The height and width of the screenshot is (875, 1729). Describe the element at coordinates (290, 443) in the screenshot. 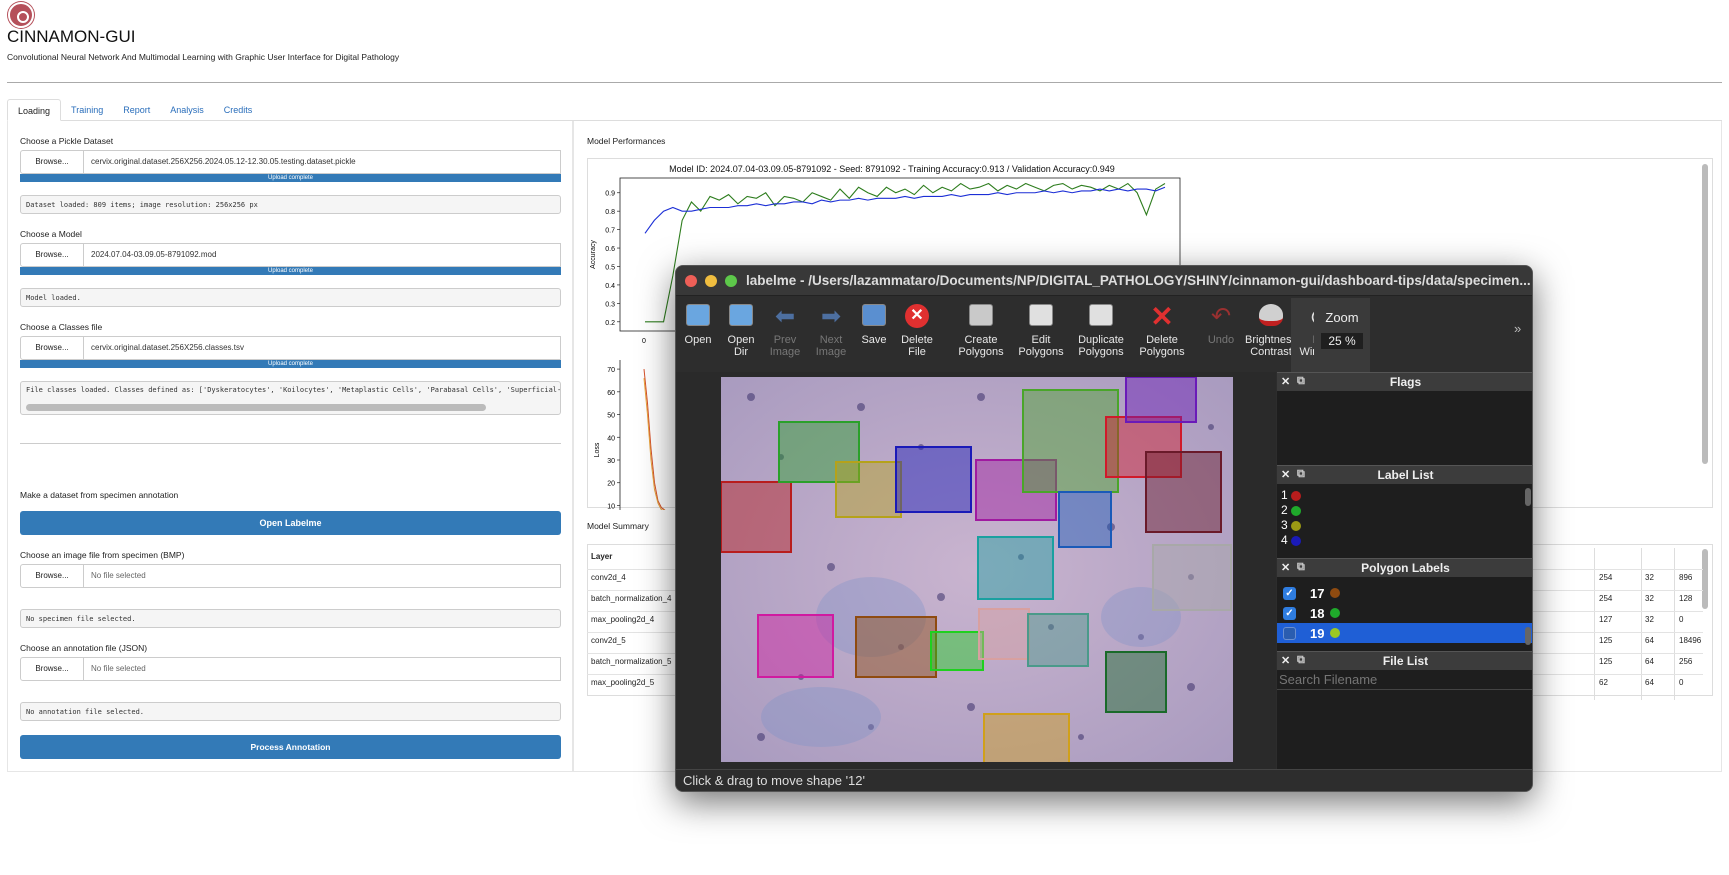

I see `section-divider` at that location.